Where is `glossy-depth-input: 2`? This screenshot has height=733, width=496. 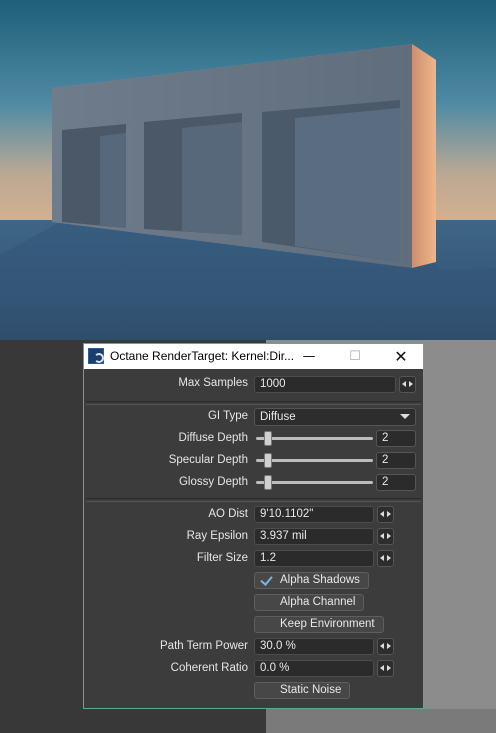
glossy-depth-input: 2 is located at coordinates (396, 482).